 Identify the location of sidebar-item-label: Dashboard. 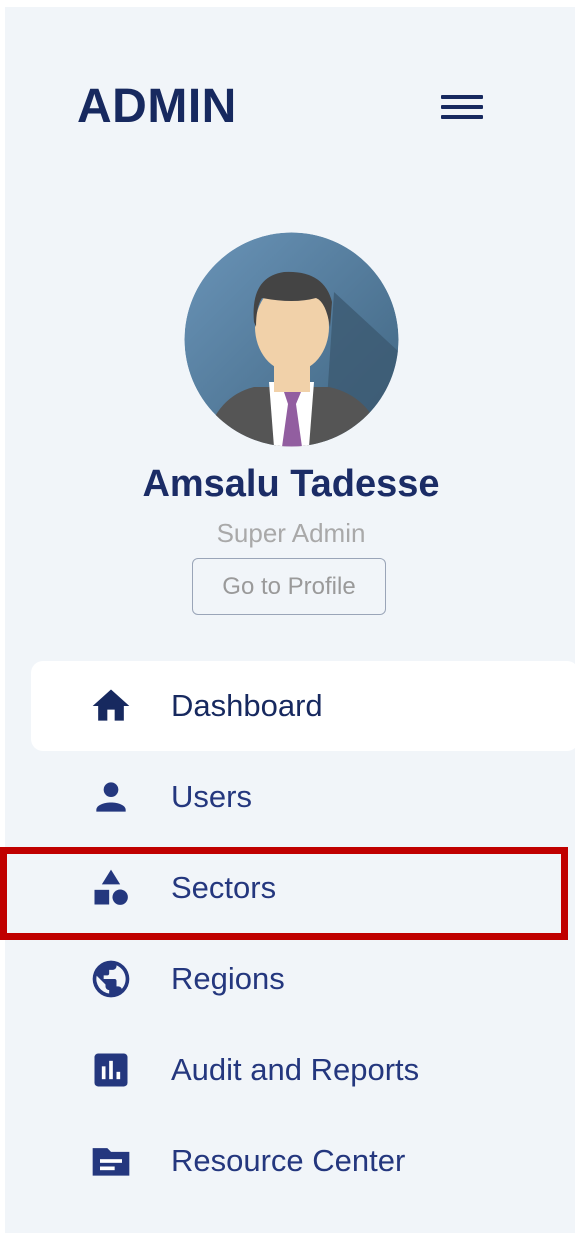
(247, 705).